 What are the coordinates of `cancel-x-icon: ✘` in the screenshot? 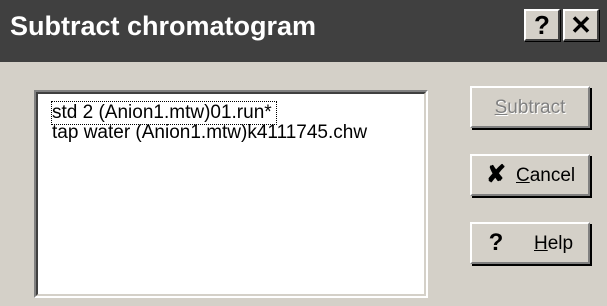 It's located at (496, 174).